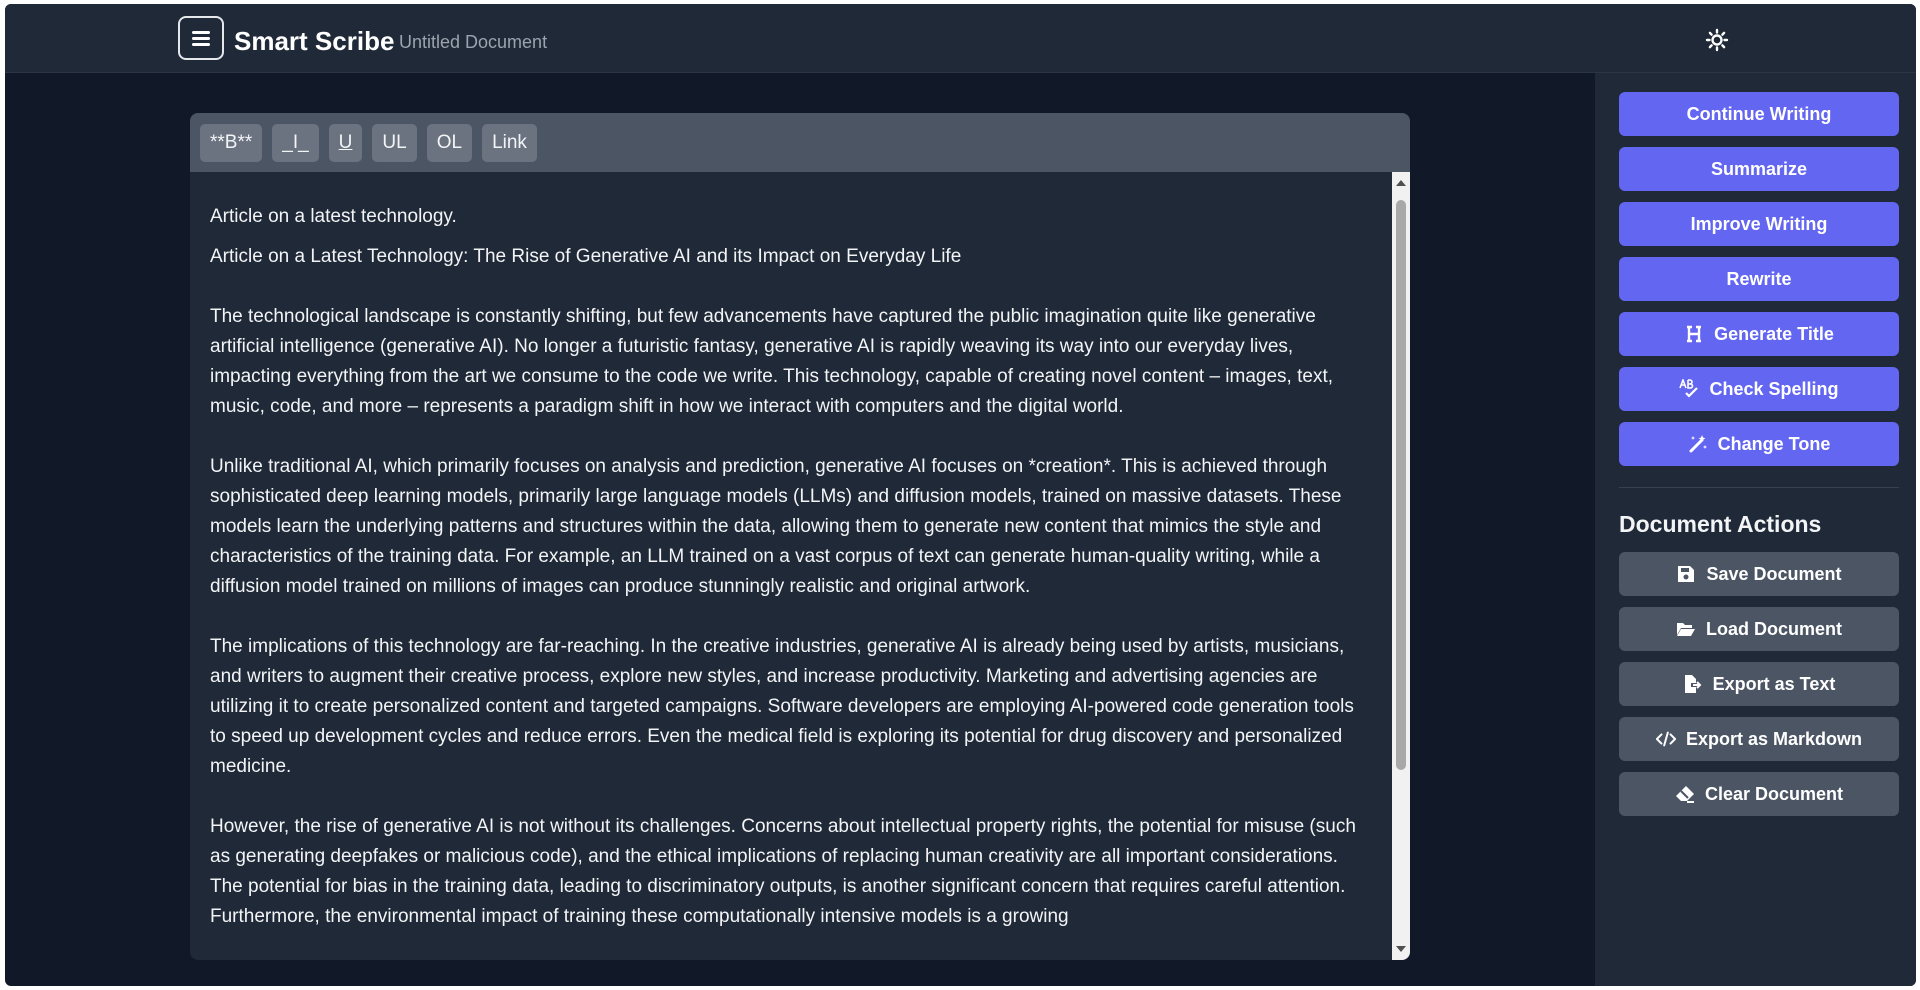  I want to click on generate-title-button: Generate Title, so click(1759, 334).